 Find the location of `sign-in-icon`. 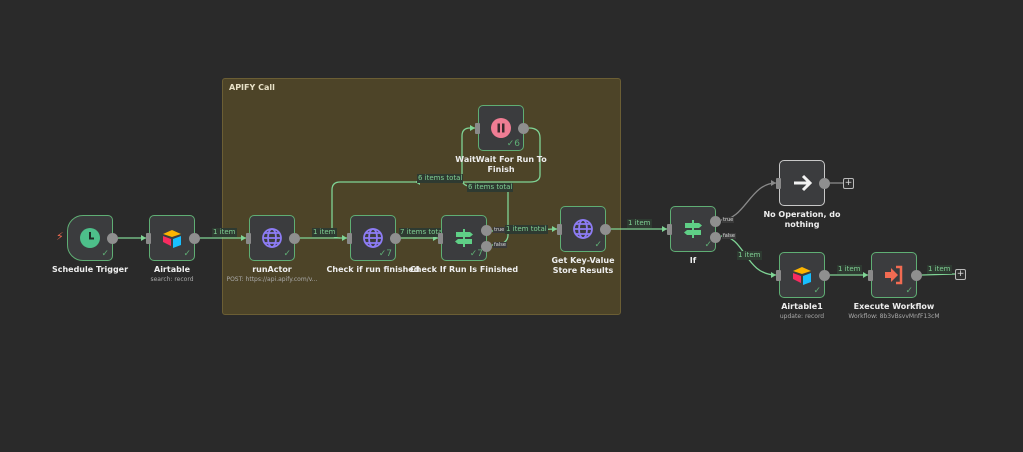

sign-in-icon is located at coordinates (894, 275).